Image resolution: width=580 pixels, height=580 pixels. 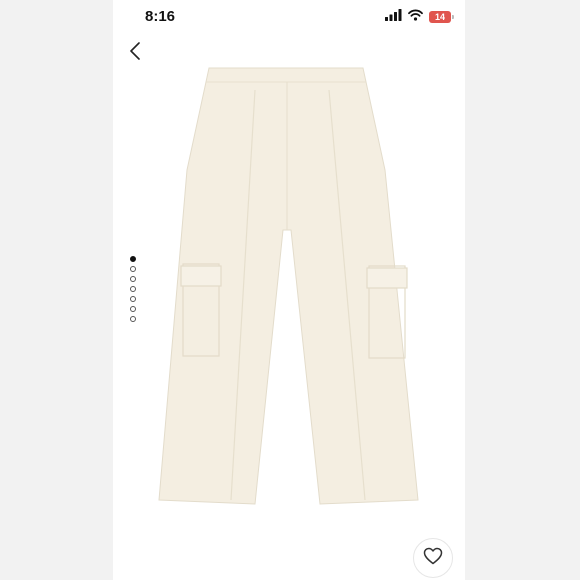 What do you see at coordinates (441, 17) in the screenshot?
I see `battery-icon: 14` at bounding box center [441, 17].